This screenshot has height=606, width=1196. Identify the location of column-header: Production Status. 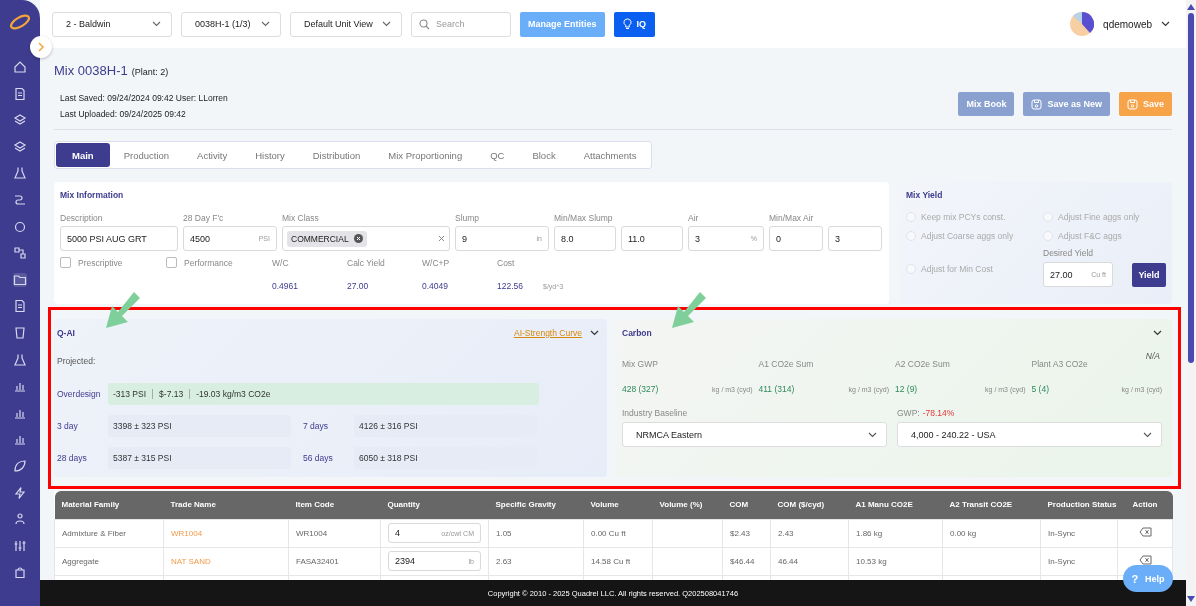
(1079, 505).